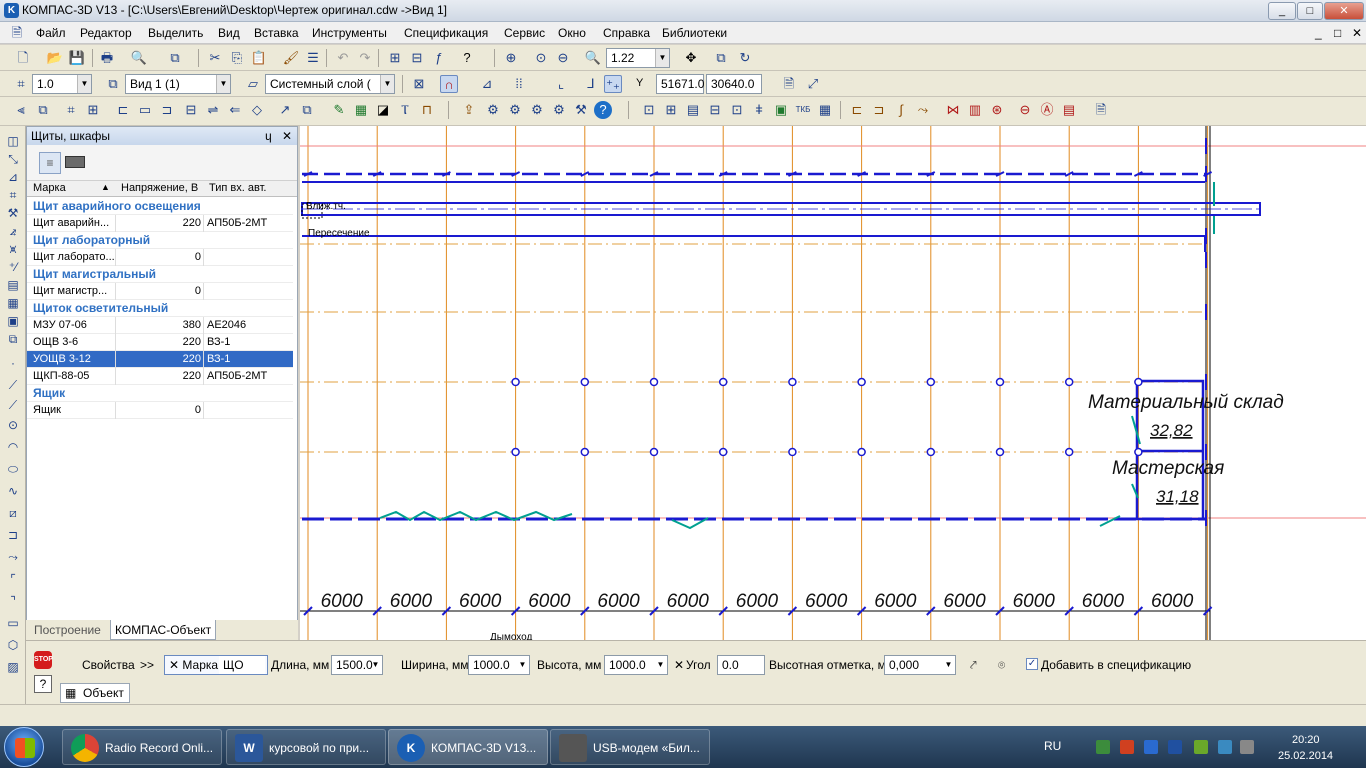  Describe the element at coordinates (679, 665) in the screenshot. I see `angle-lock-icon: ✕` at that location.